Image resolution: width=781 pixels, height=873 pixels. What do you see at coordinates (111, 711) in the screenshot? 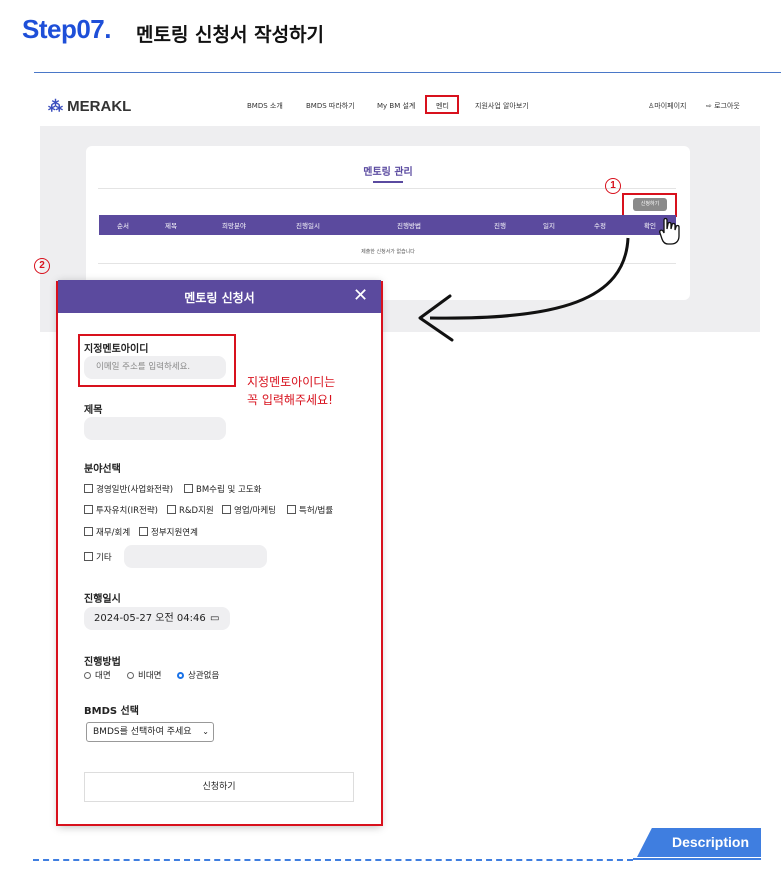
I see `bmds-label: BMDS 선택` at bounding box center [111, 711].